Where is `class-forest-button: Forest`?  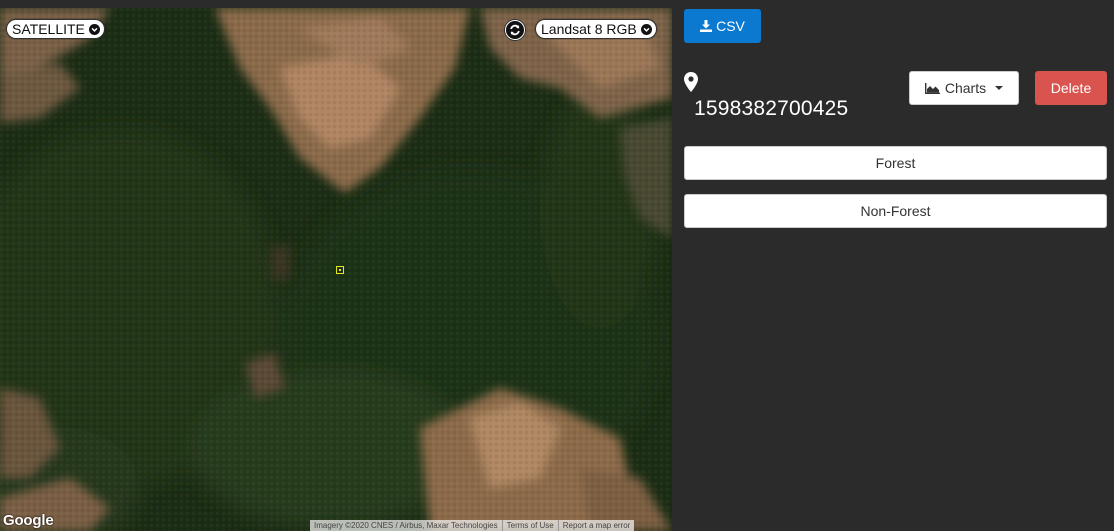
class-forest-button: Forest is located at coordinates (895, 163).